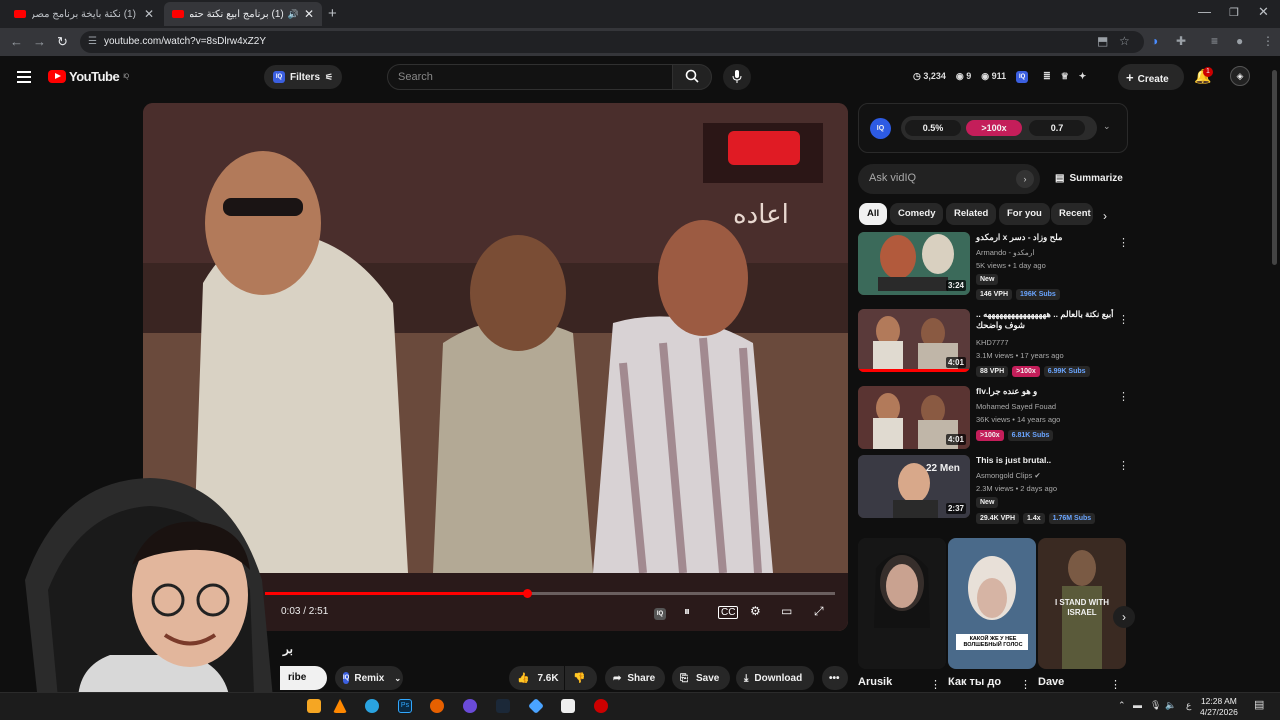 The image size is (1280, 720). What do you see at coordinates (470, 706) in the screenshot?
I see `discord-icon` at bounding box center [470, 706].